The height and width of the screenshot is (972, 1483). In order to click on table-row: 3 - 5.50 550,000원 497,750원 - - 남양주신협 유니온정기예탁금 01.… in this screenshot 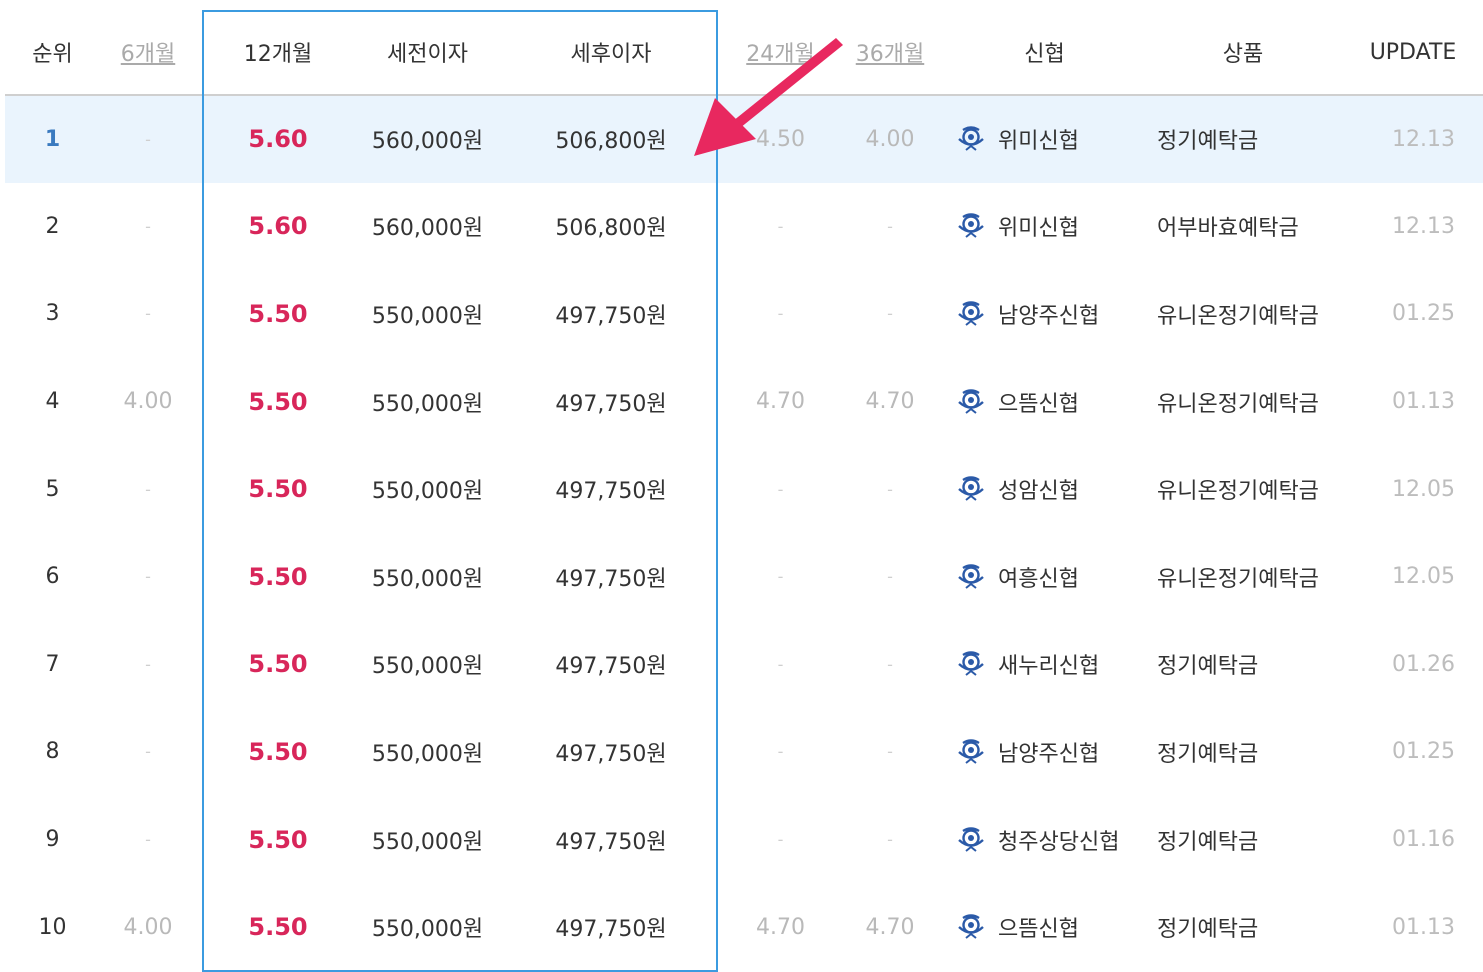, I will do `click(744, 314)`.